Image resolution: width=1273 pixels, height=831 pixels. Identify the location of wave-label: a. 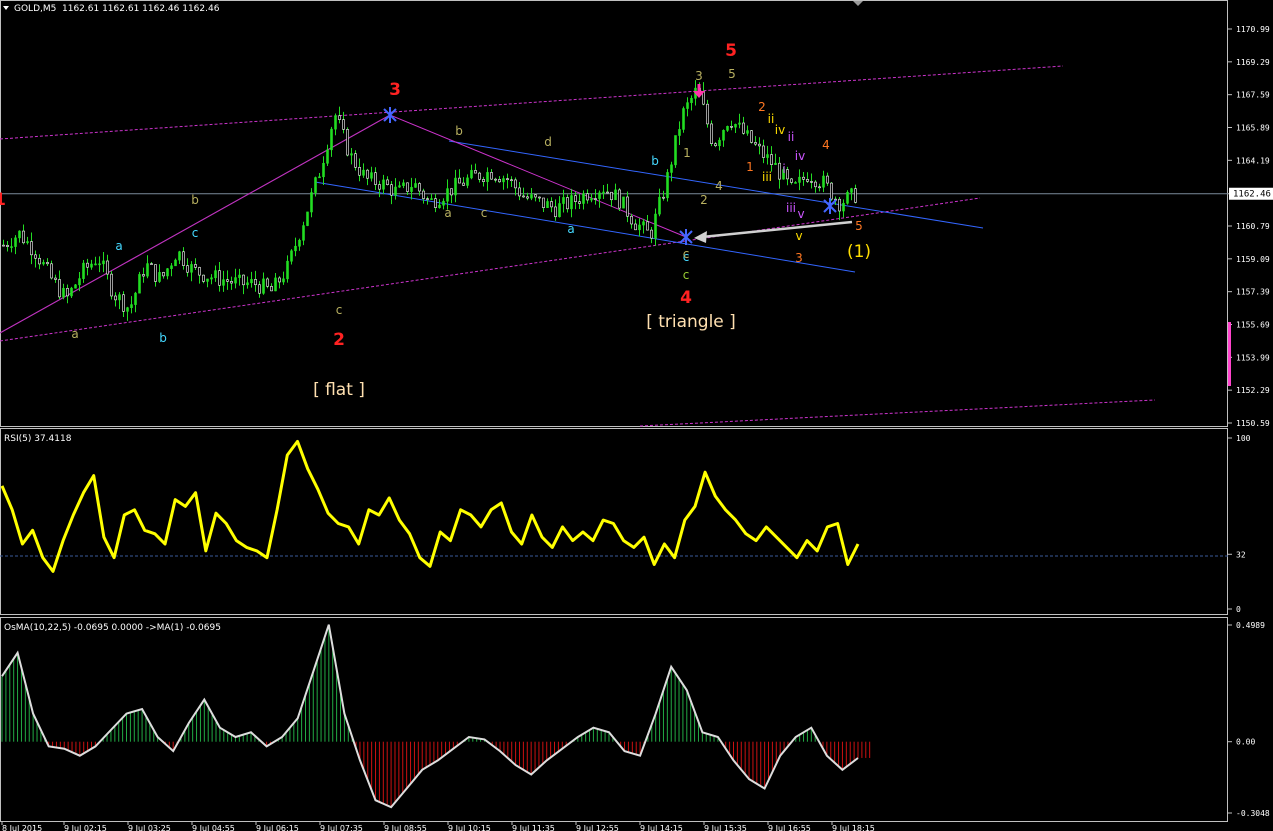
(118, 246).